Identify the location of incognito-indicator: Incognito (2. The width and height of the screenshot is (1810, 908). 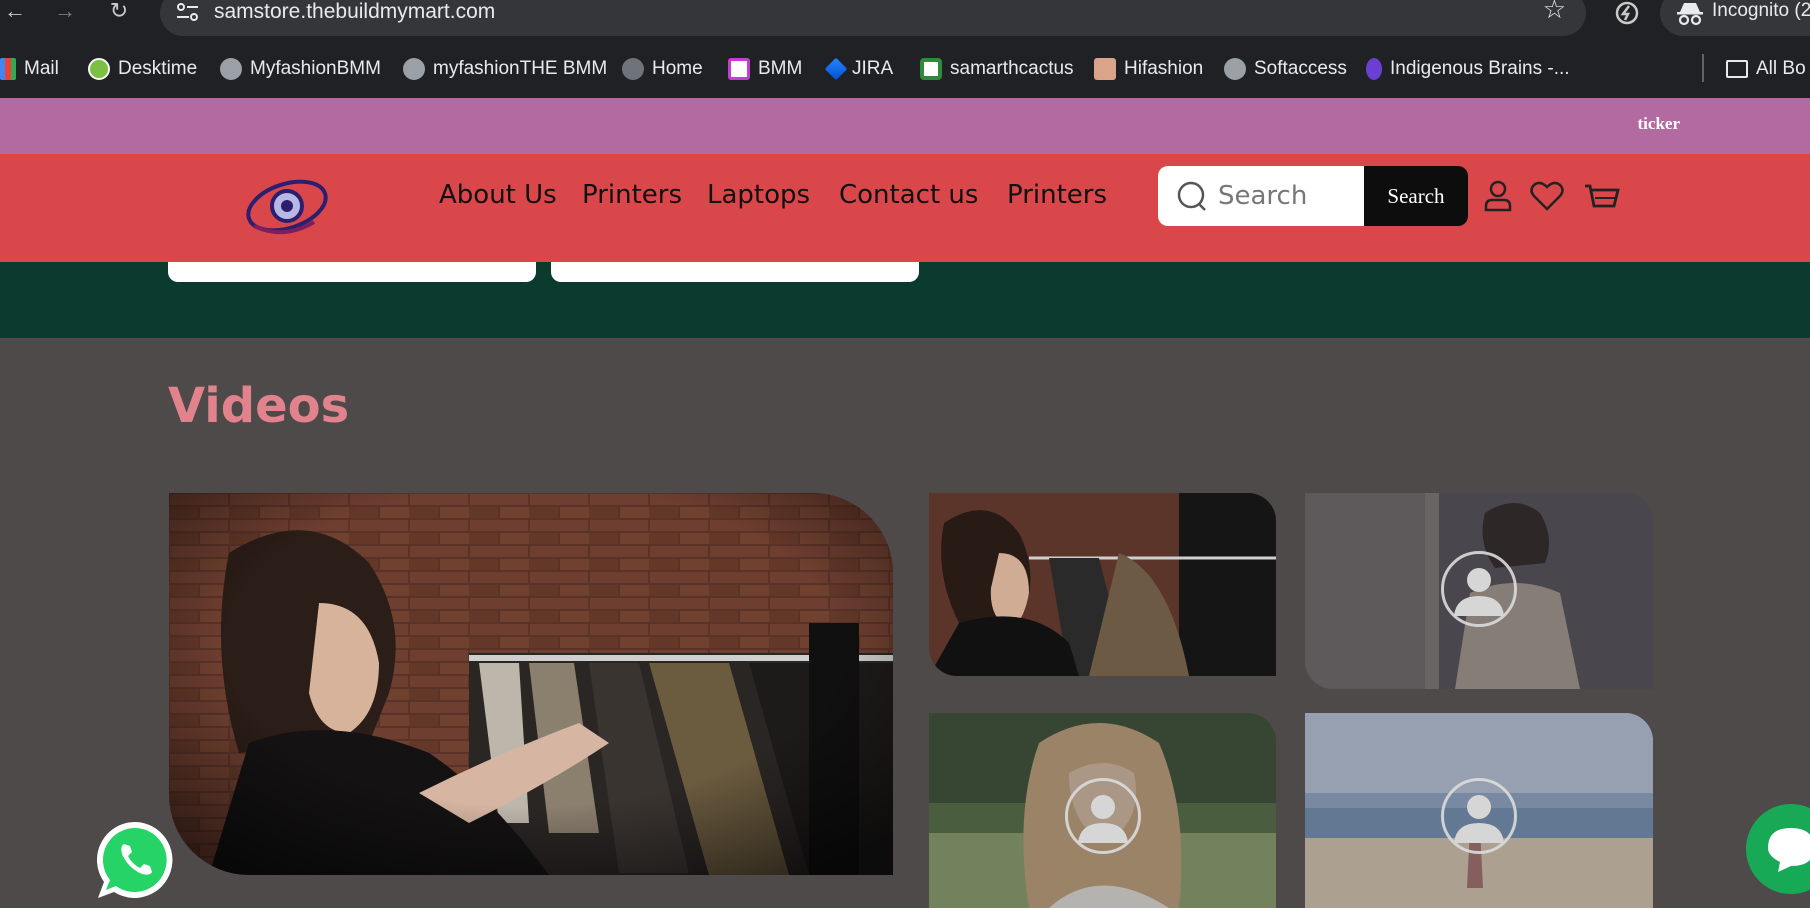
(1735, 18).